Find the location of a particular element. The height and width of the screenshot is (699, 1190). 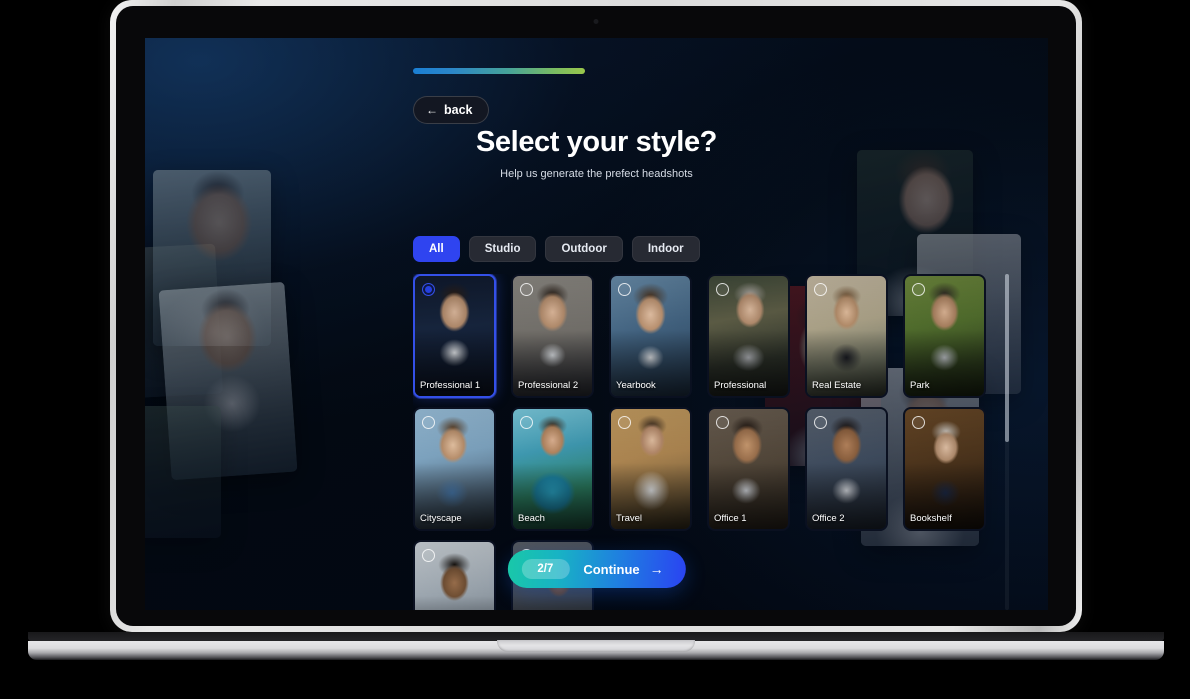

filter-chip-all: All is located at coordinates (436, 249).